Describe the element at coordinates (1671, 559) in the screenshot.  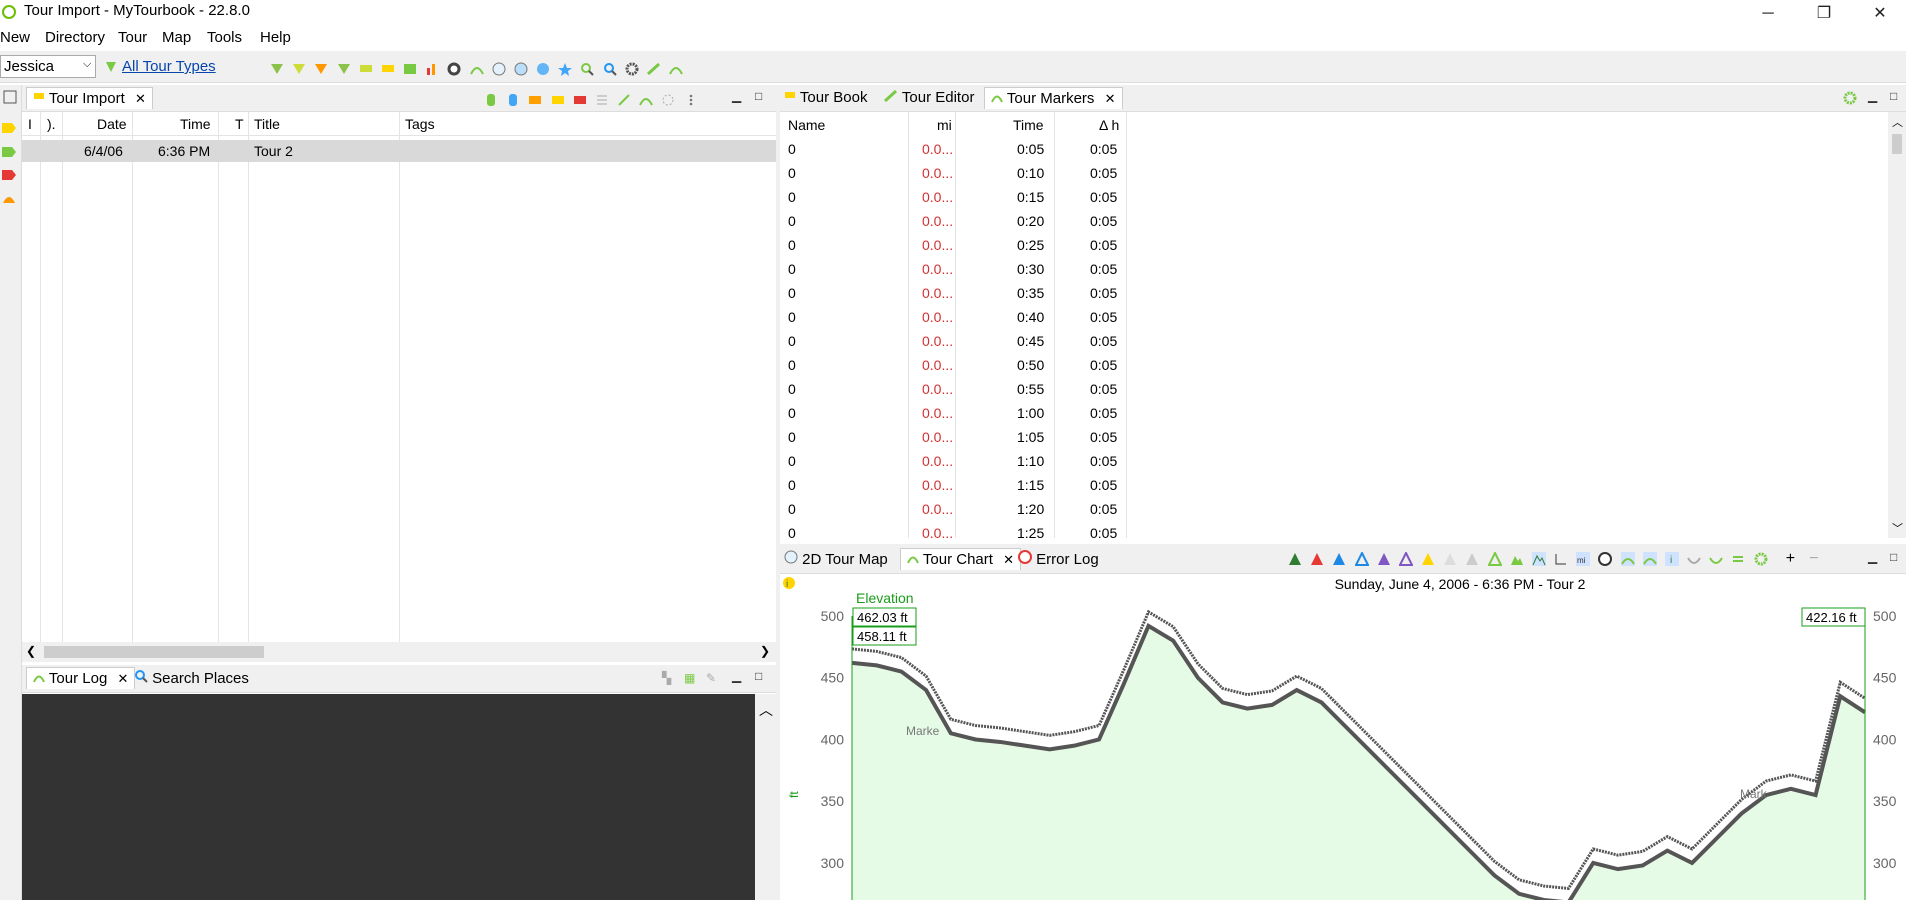
I see `info-icon: i` at that location.